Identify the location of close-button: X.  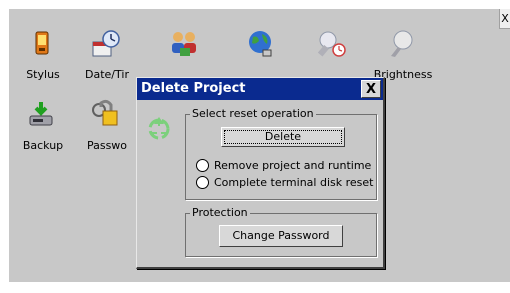
(504, 19).